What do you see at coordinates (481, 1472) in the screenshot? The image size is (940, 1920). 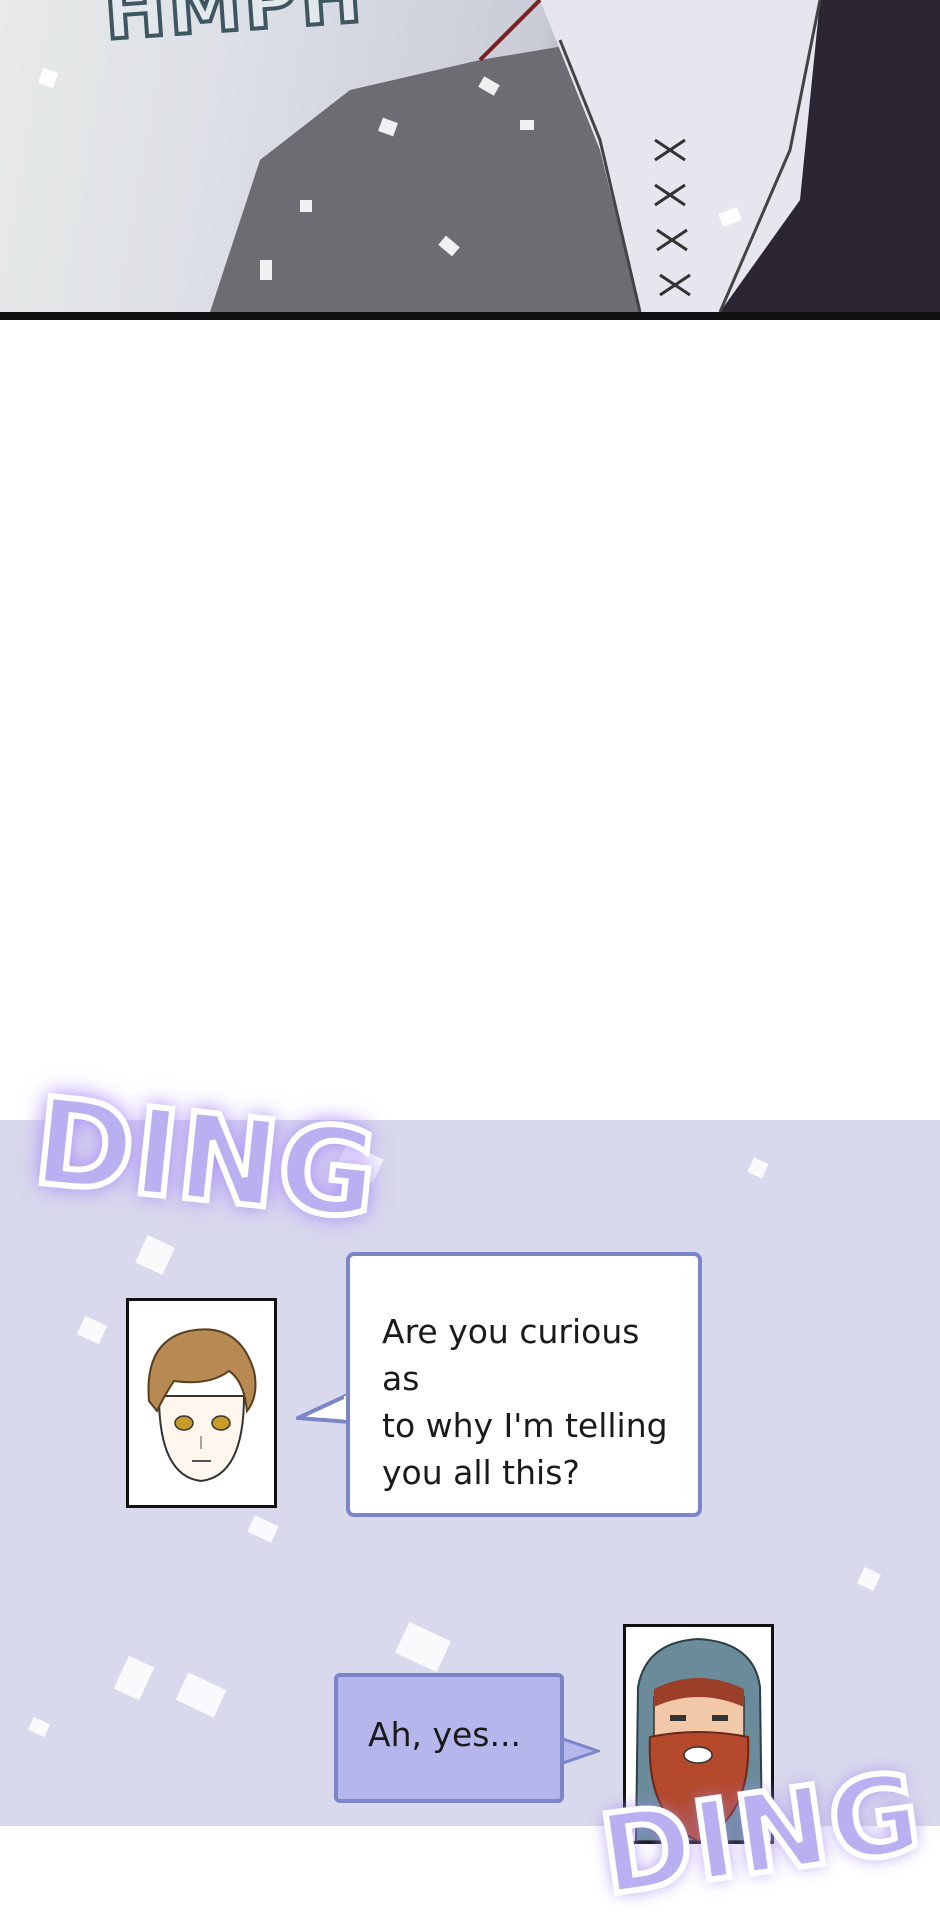 I see `speech-line: you all this?` at bounding box center [481, 1472].